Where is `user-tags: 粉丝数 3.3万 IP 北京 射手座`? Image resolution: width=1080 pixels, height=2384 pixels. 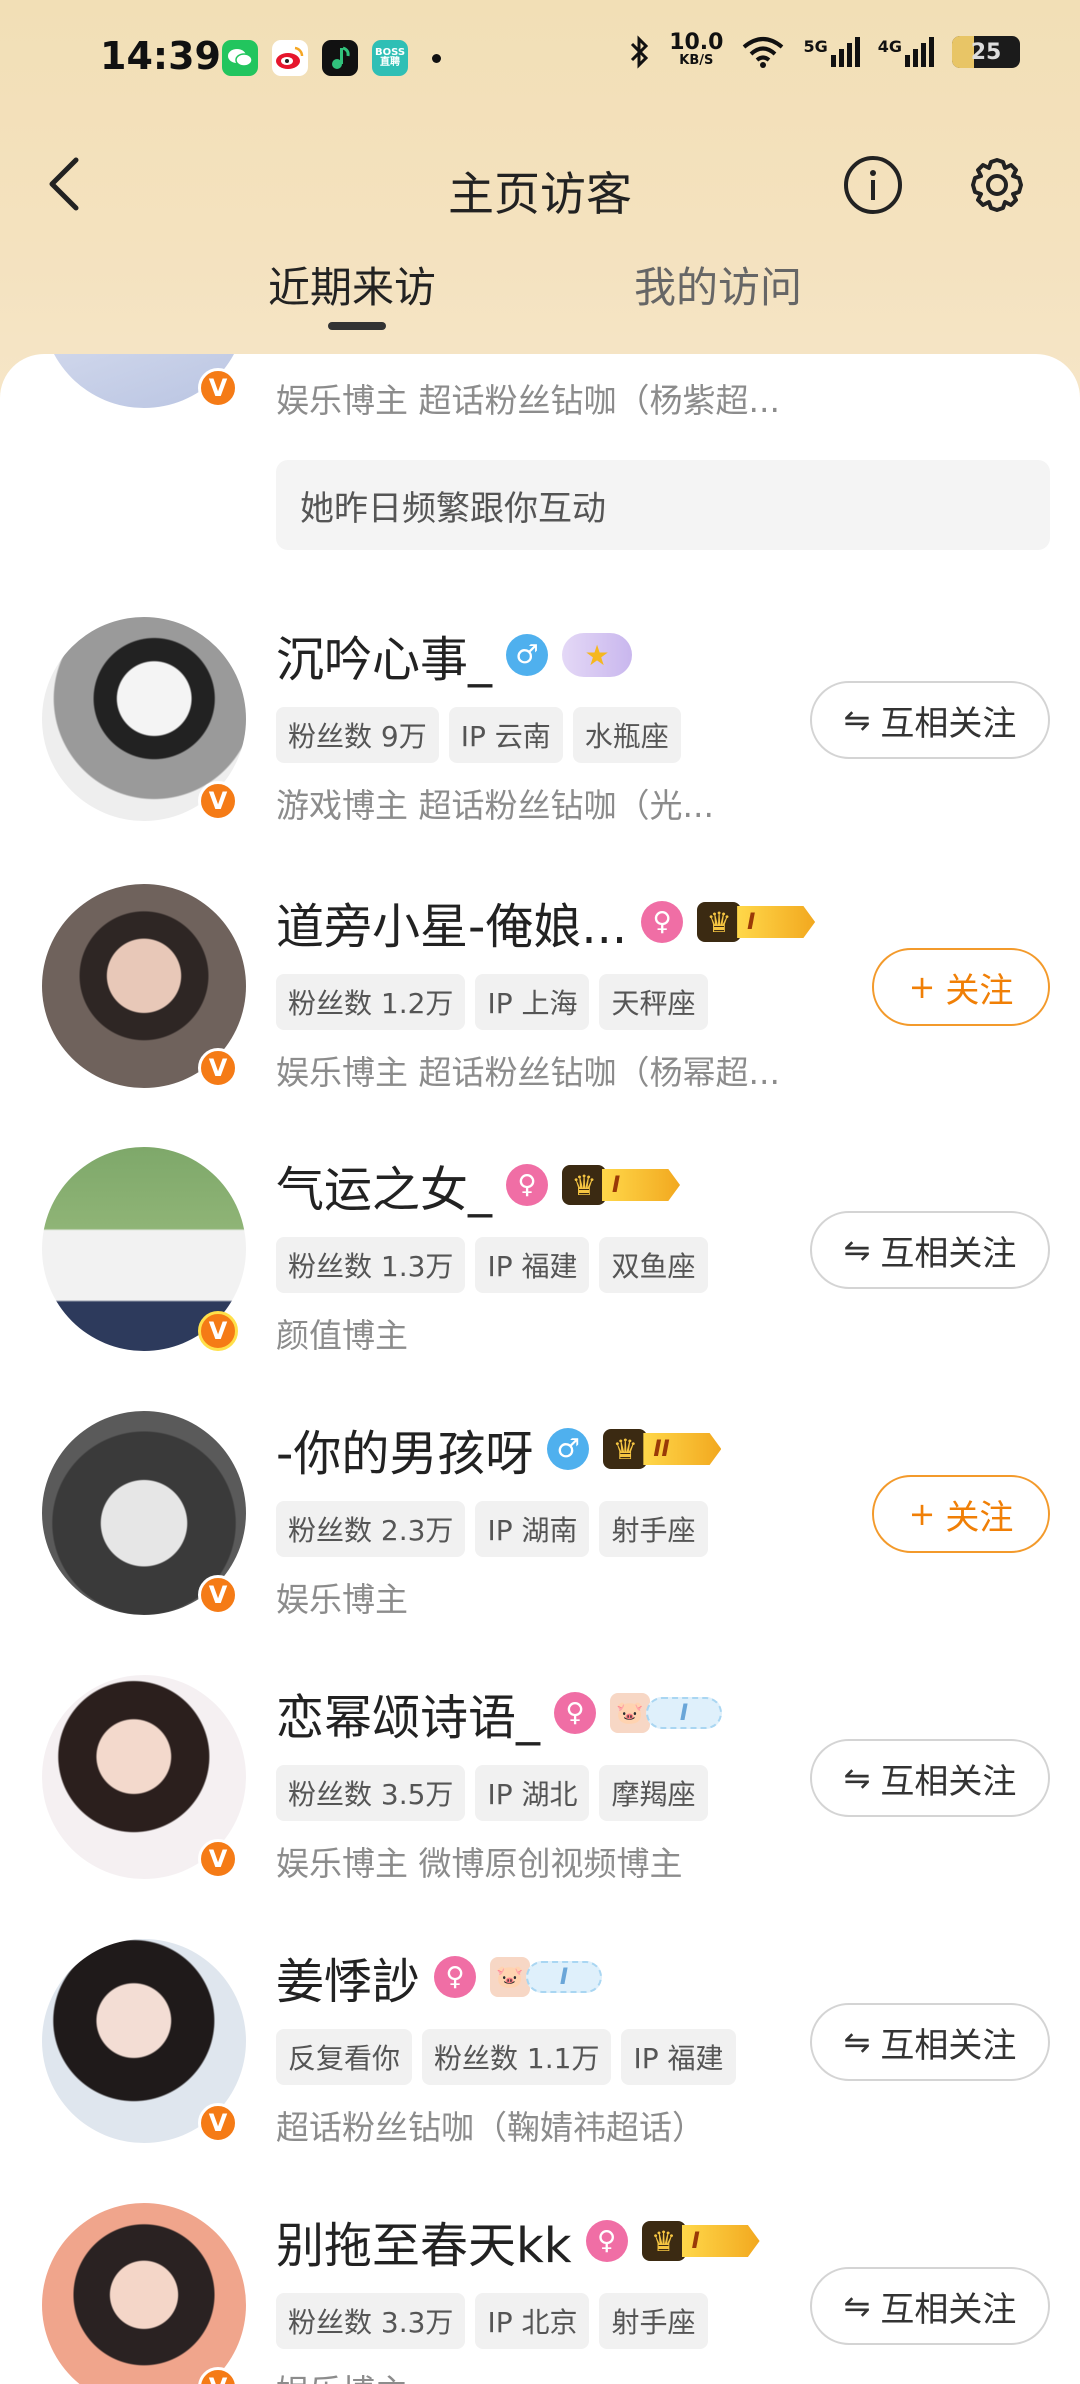
user-tags: 粉丝数 3.3万 IP 北京 射手座 is located at coordinates (492, 2321).